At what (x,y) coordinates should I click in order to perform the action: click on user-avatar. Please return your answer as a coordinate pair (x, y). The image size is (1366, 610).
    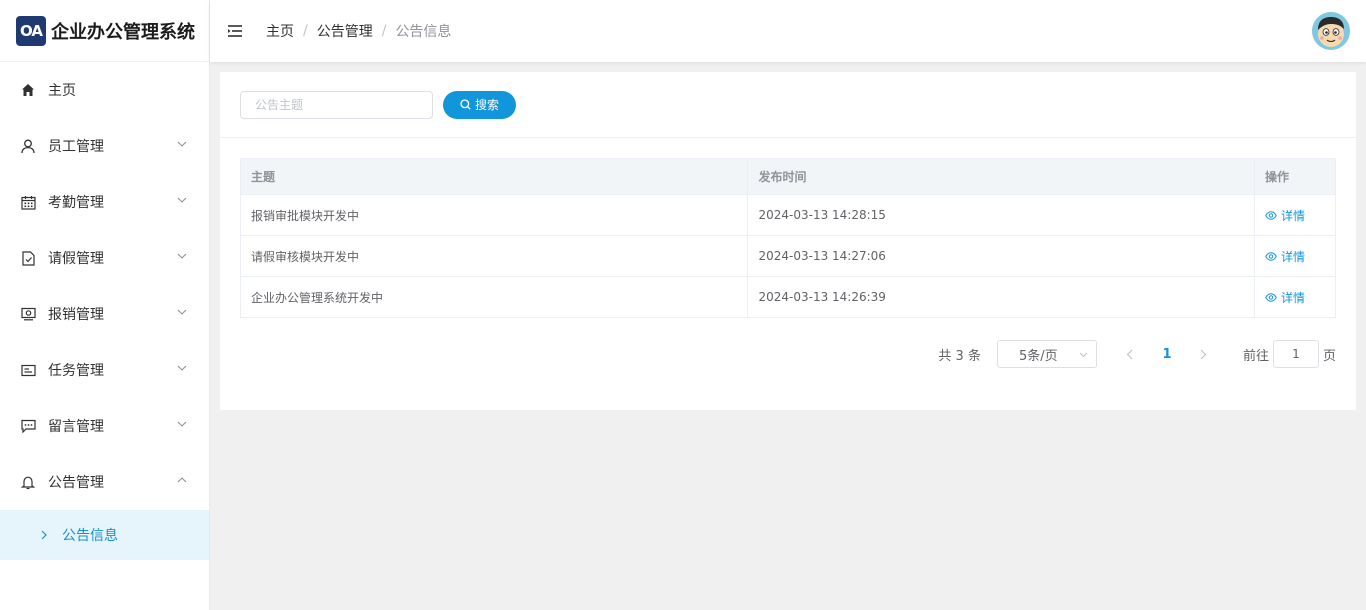
    Looking at the image, I should click on (1331, 31).